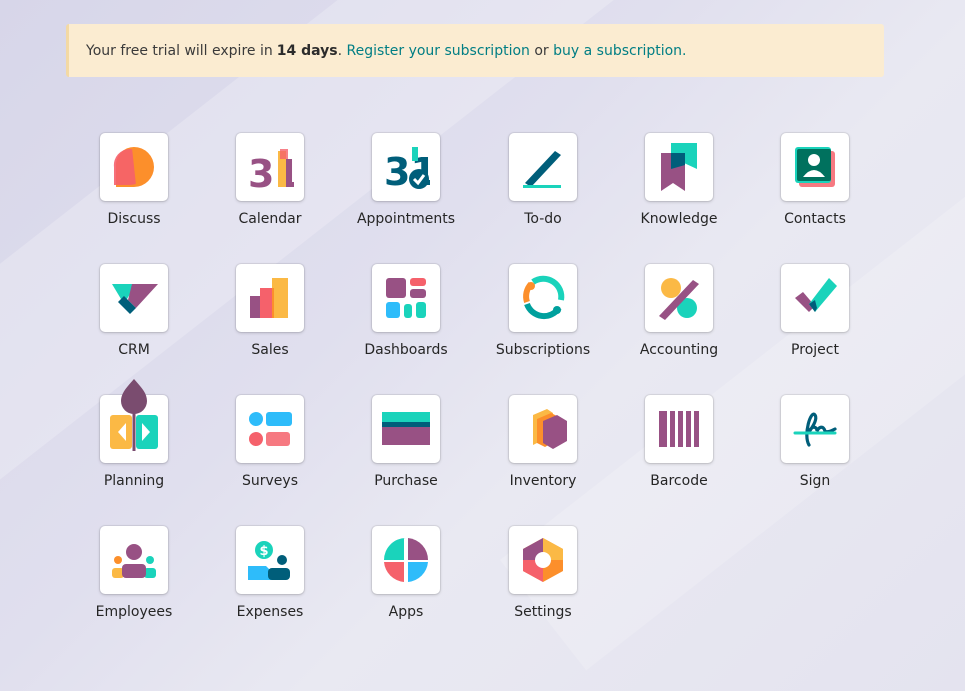  What do you see at coordinates (270, 481) in the screenshot?
I see `app-label: Surveys` at bounding box center [270, 481].